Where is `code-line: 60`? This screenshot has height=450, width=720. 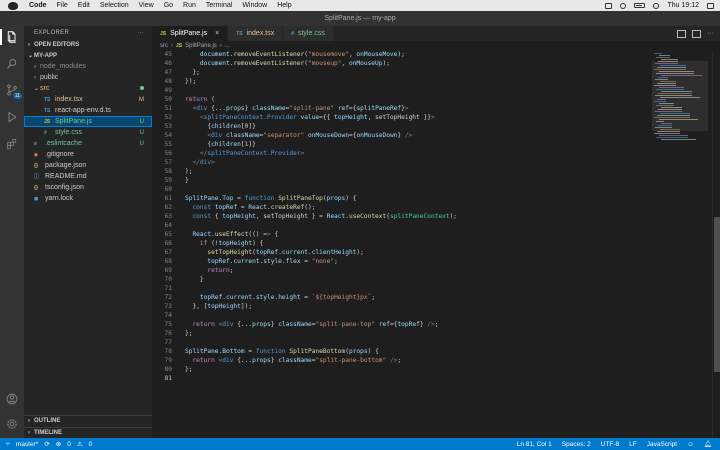 code-line: 60 is located at coordinates (402, 190).